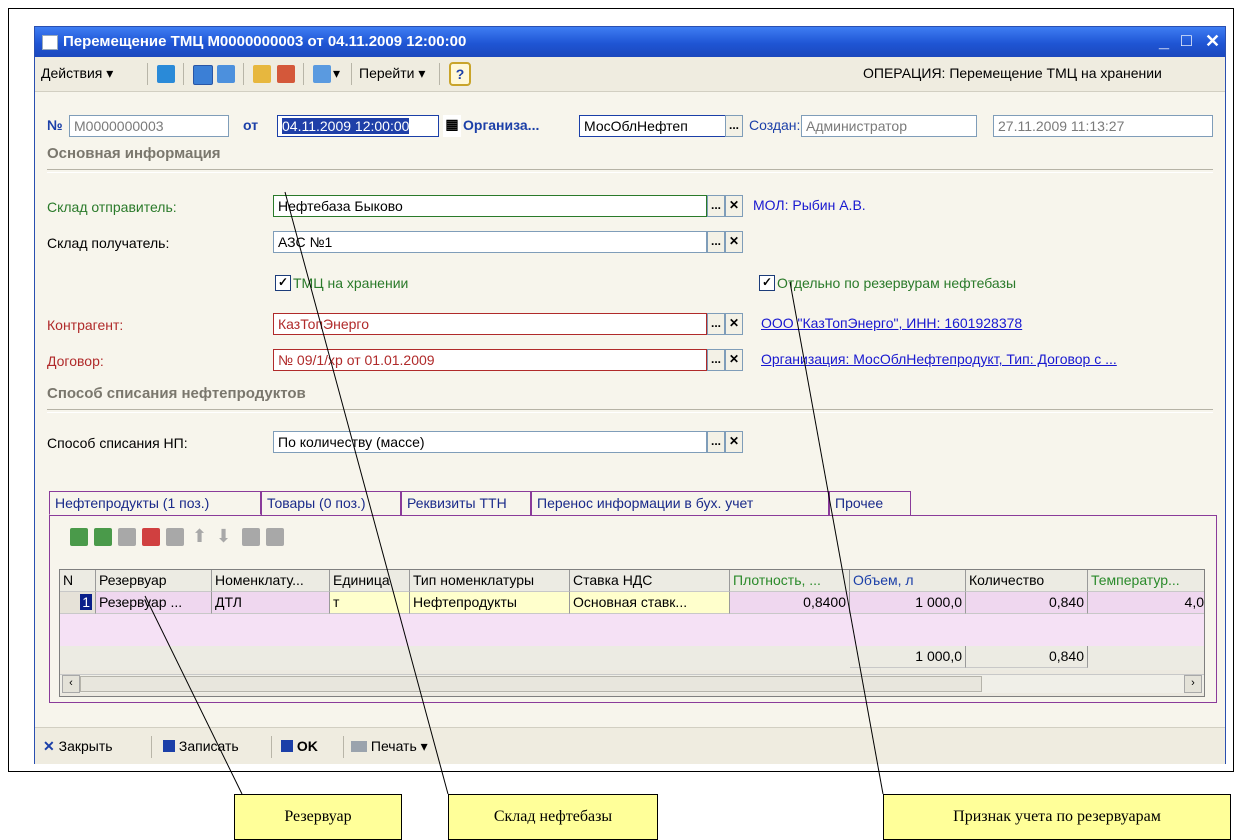 Image resolution: width=1242 pixels, height=840 pixels. What do you see at coordinates (553, 817) in the screenshot?
I see `callout-warehouse: Склад нефтебазы` at bounding box center [553, 817].